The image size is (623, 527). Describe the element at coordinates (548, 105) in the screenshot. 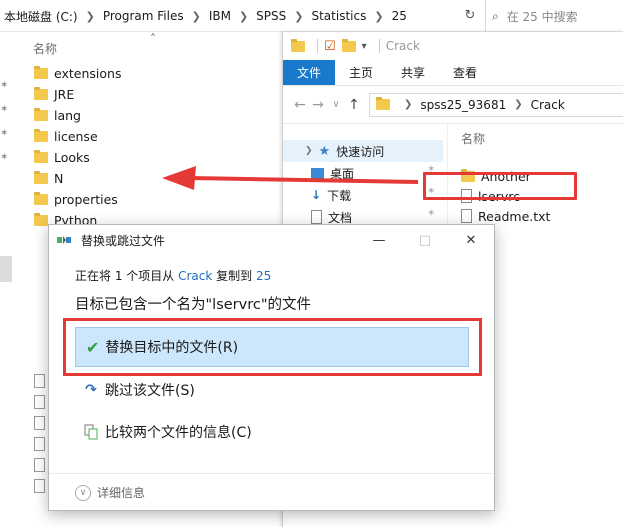

I see `breadcrumb-item: Crack` at that location.